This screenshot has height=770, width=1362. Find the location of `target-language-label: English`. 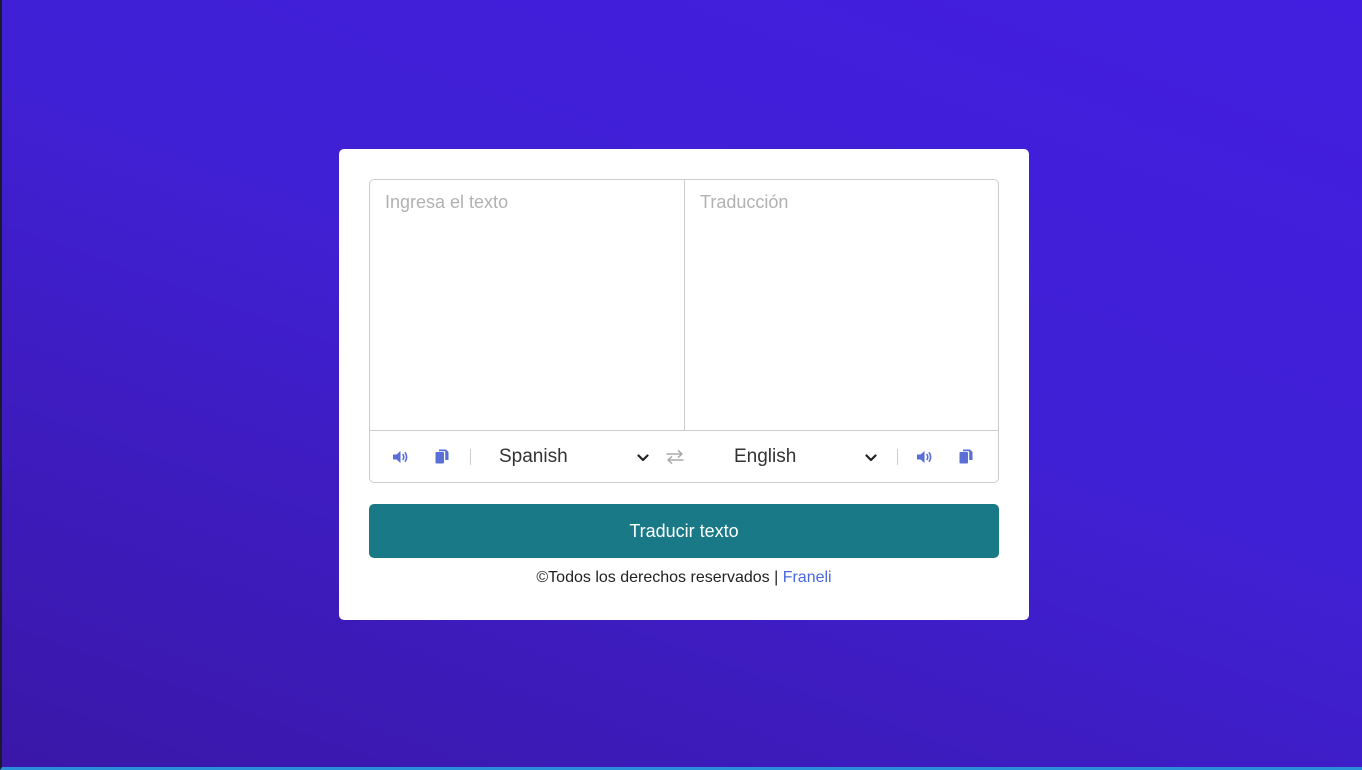

target-language-label: English is located at coordinates (765, 456).